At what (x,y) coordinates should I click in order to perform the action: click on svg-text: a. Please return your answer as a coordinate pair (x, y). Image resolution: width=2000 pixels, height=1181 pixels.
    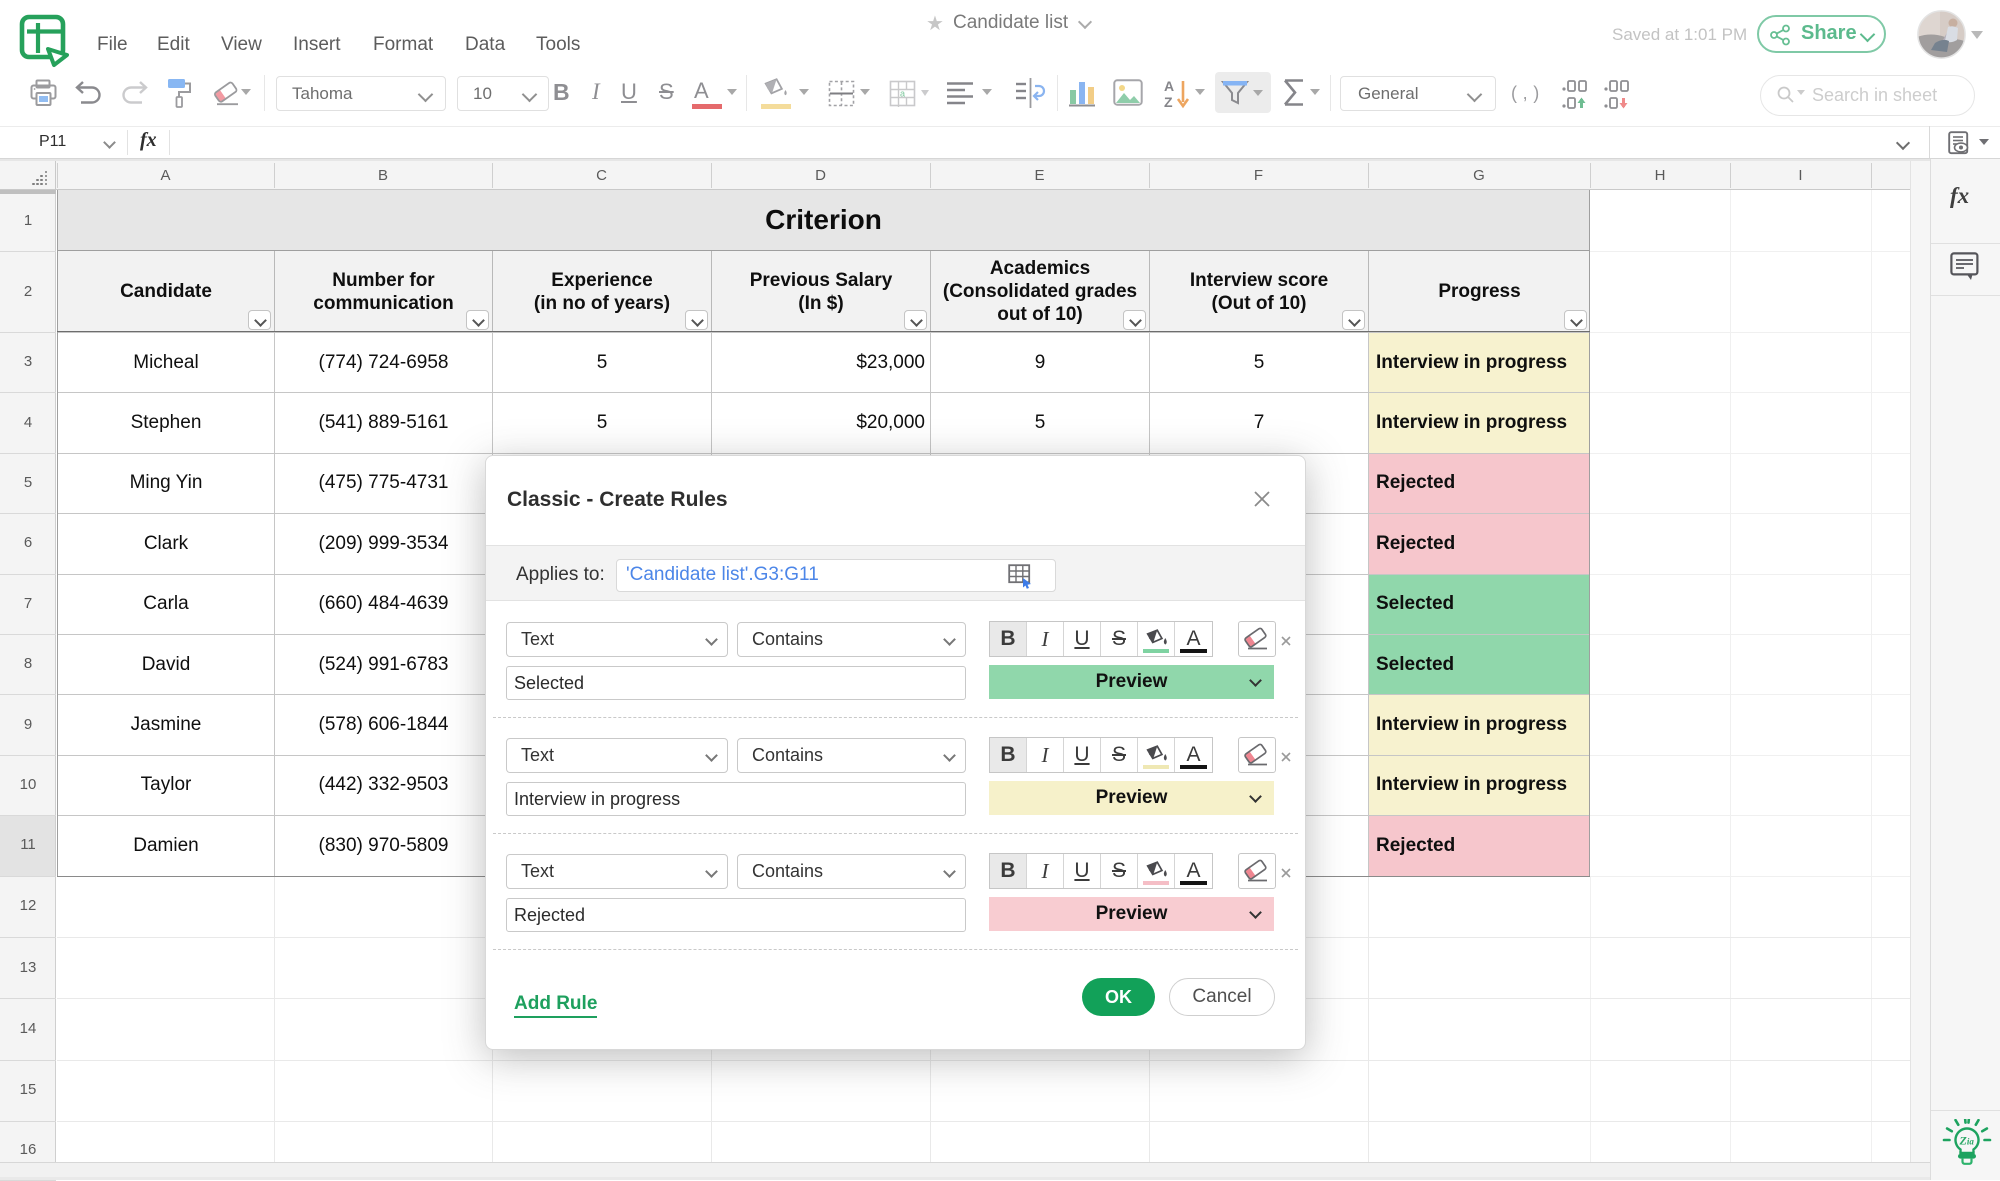
    Looking at the image, I should click on (902, 94).